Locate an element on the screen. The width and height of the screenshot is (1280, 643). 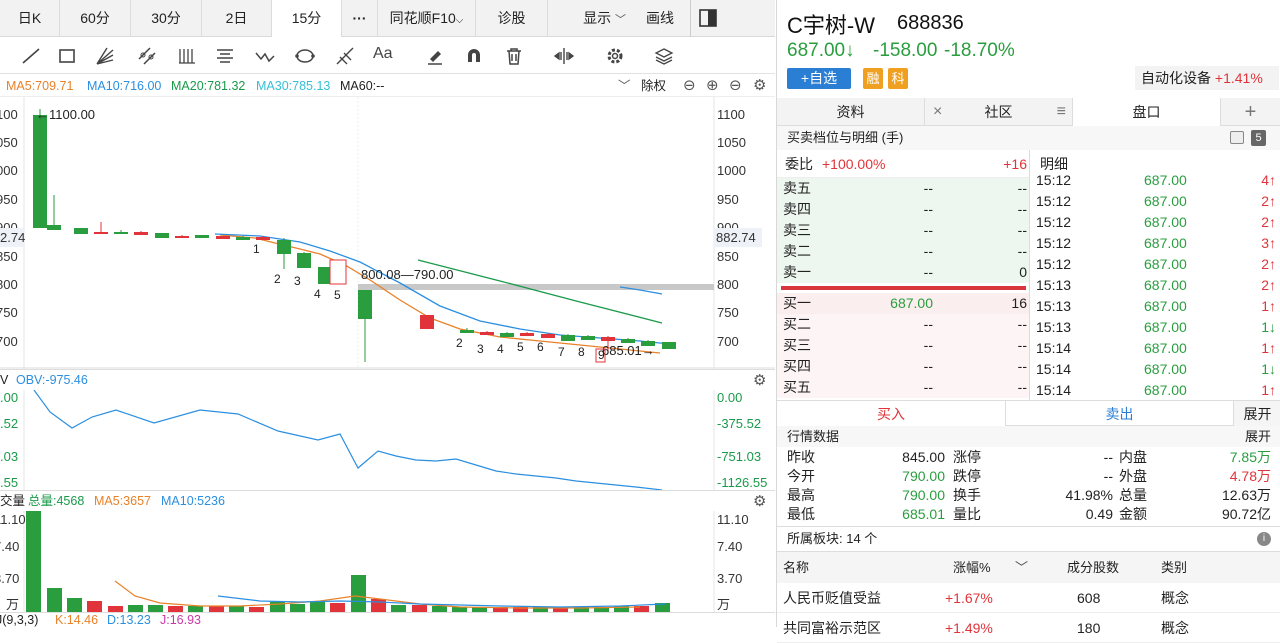
star-market-badge: 科 is located at coordinates (898, 78).